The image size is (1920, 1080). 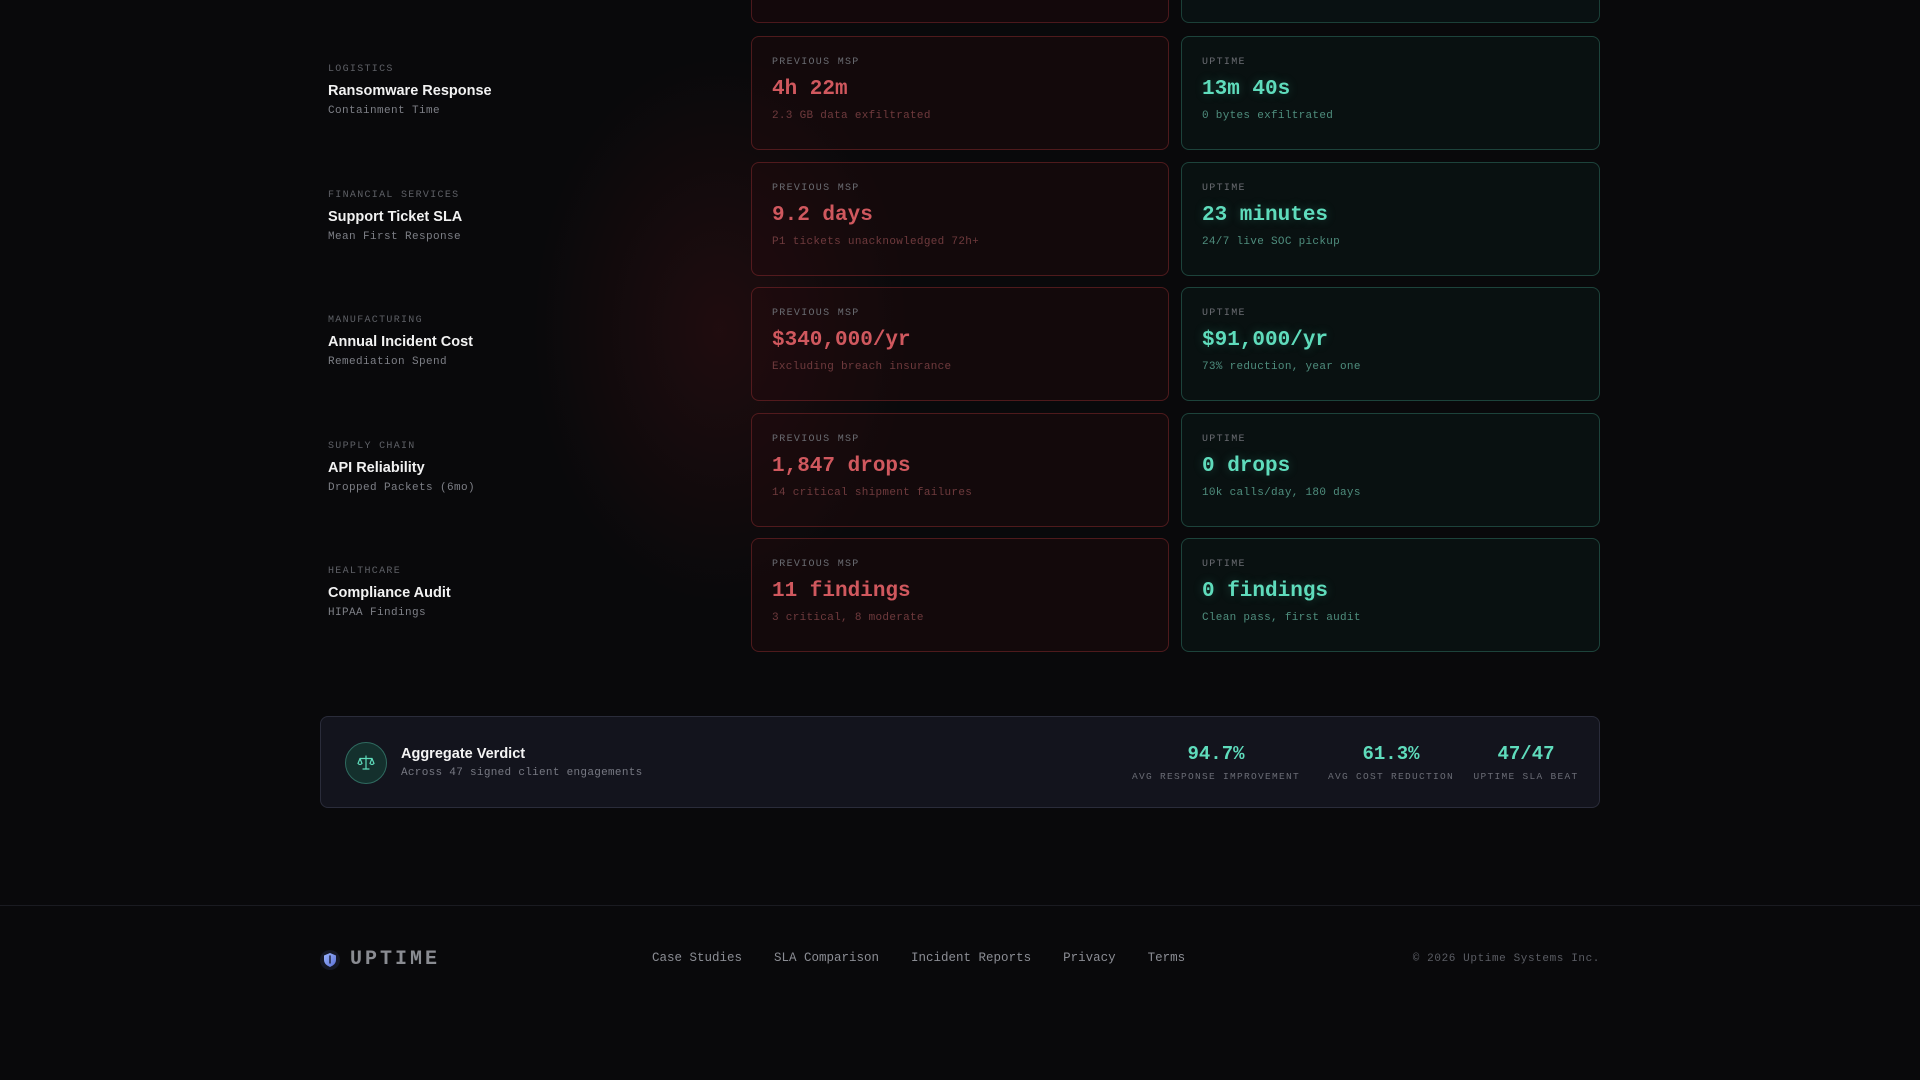 What do you see at coordinates (1265, 591) in the screenshot?
I see `card-value: 0 findings` at bounding box center [1265, 591].